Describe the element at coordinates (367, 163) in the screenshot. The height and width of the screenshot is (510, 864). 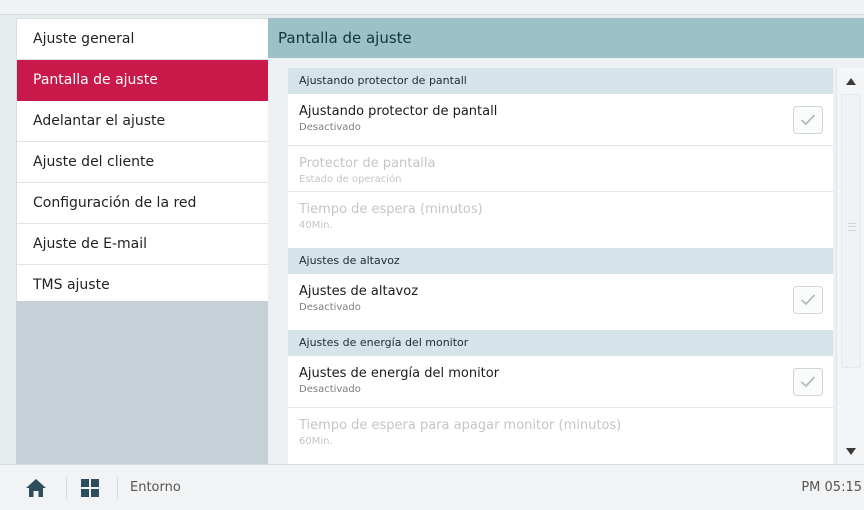
I see `setting-title: Protector de pantalla` at that location.